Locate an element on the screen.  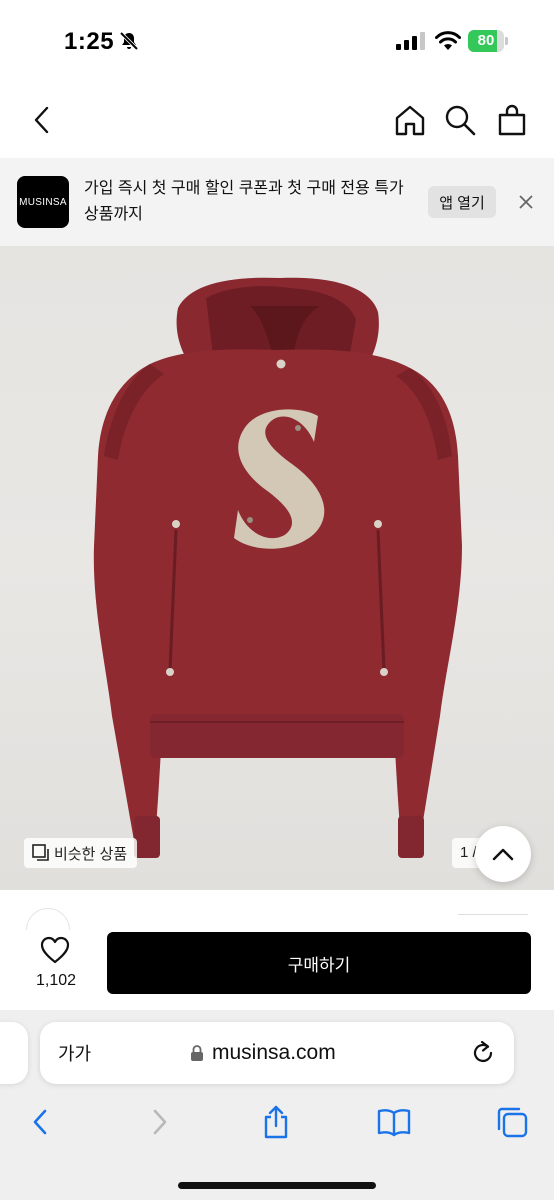
divider is located at coordinates (493, 914).